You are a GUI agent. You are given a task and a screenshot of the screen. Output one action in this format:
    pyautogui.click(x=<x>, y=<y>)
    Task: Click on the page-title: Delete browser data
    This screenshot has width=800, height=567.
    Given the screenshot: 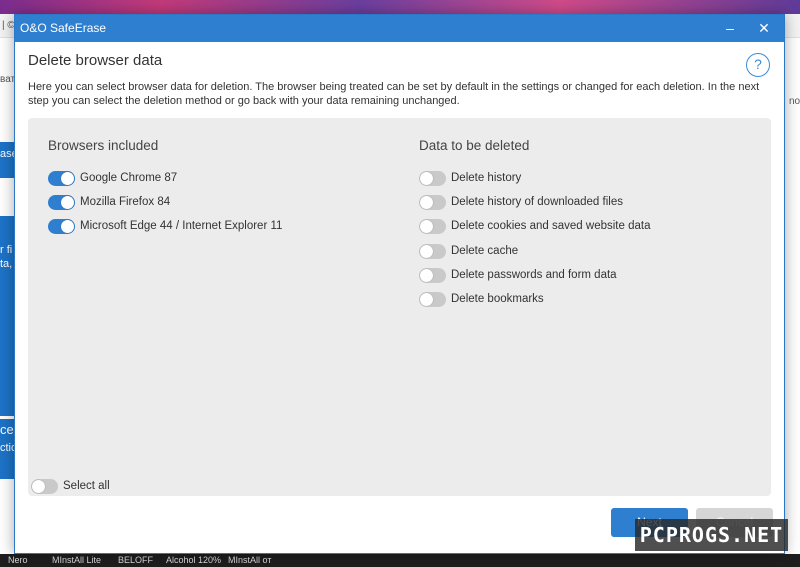 What is the action you would take?
    pyautogui.click(x=95, y=60)
    